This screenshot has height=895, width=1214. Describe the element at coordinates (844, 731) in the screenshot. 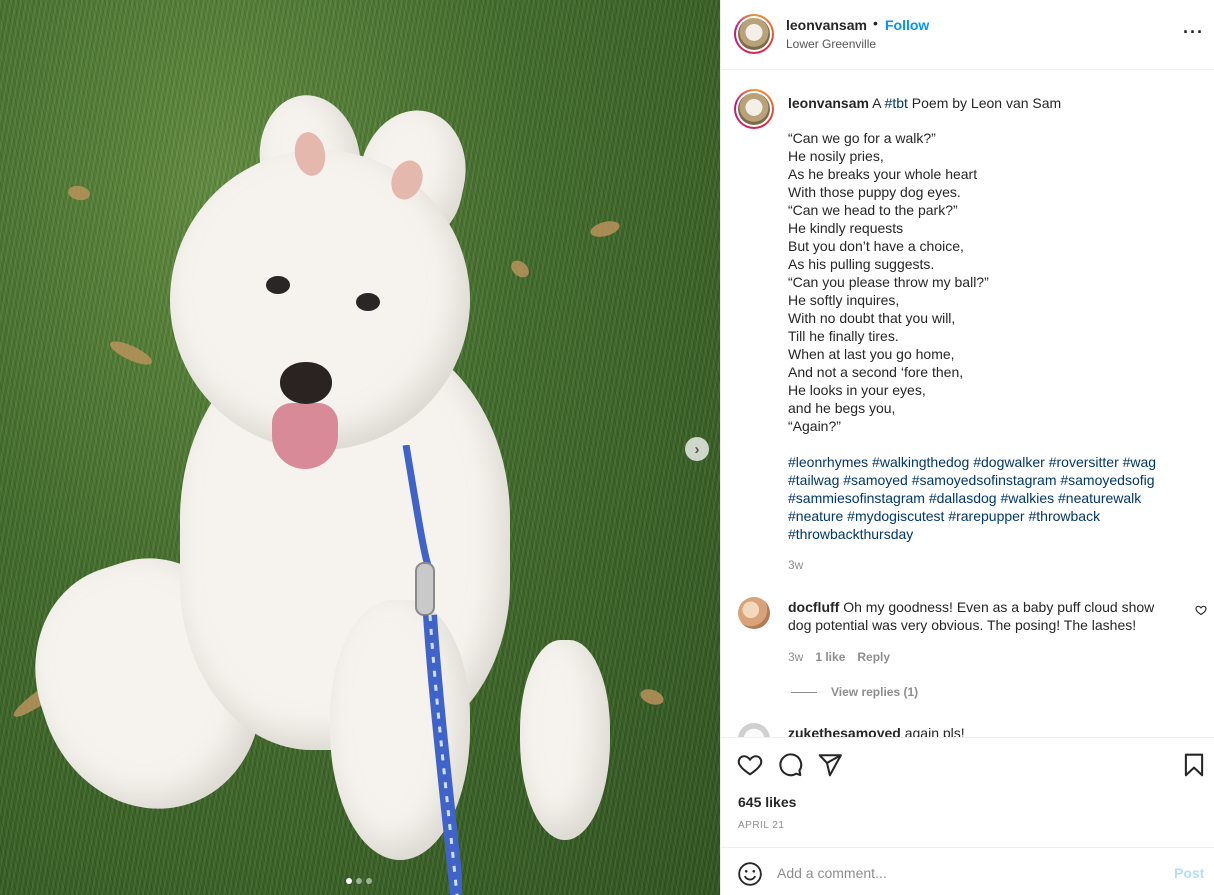

I see `commenter-username: zukethesamoyed` at that location.